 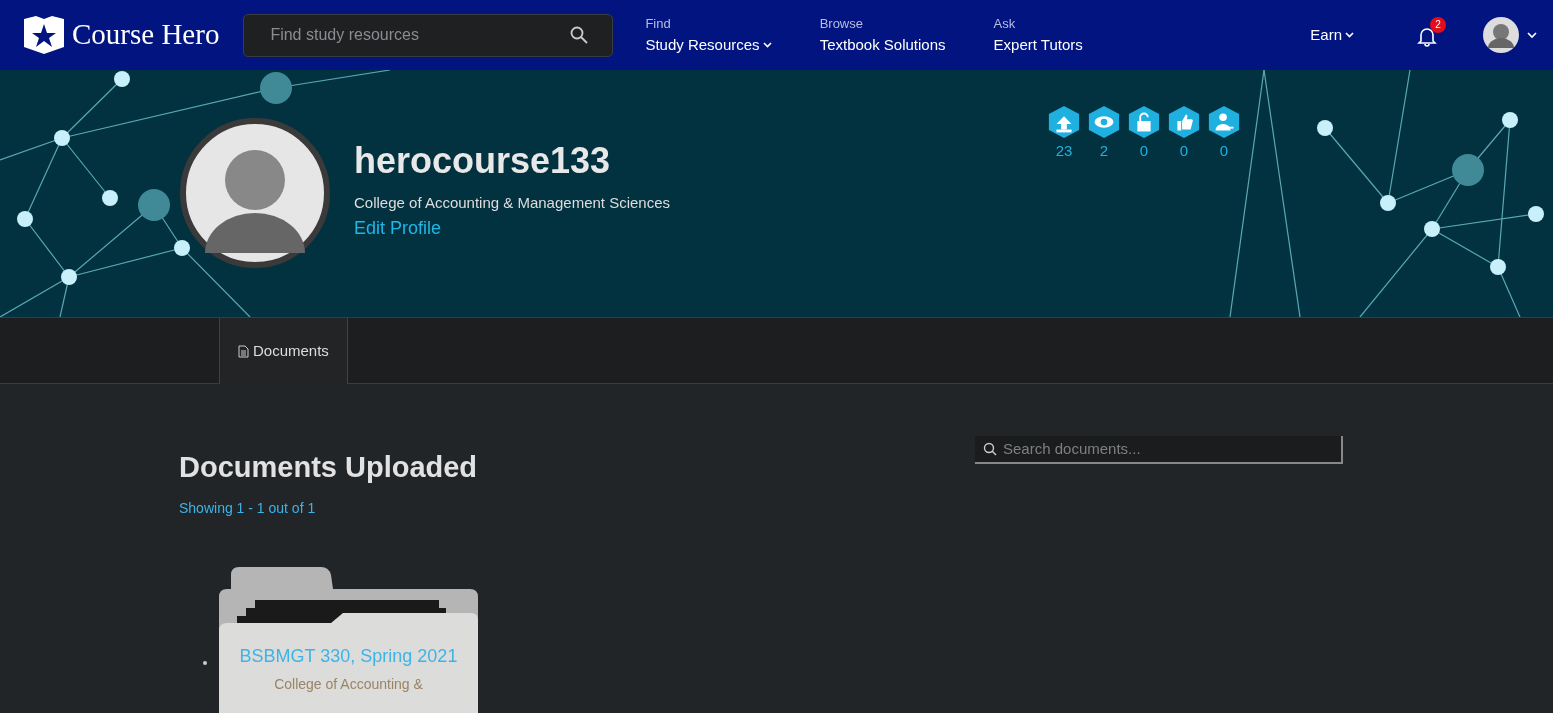 What do you see at coordinates (1501, 35) in the screenshot?
I see `avatar-icon` at bounding box center [1501, 35].